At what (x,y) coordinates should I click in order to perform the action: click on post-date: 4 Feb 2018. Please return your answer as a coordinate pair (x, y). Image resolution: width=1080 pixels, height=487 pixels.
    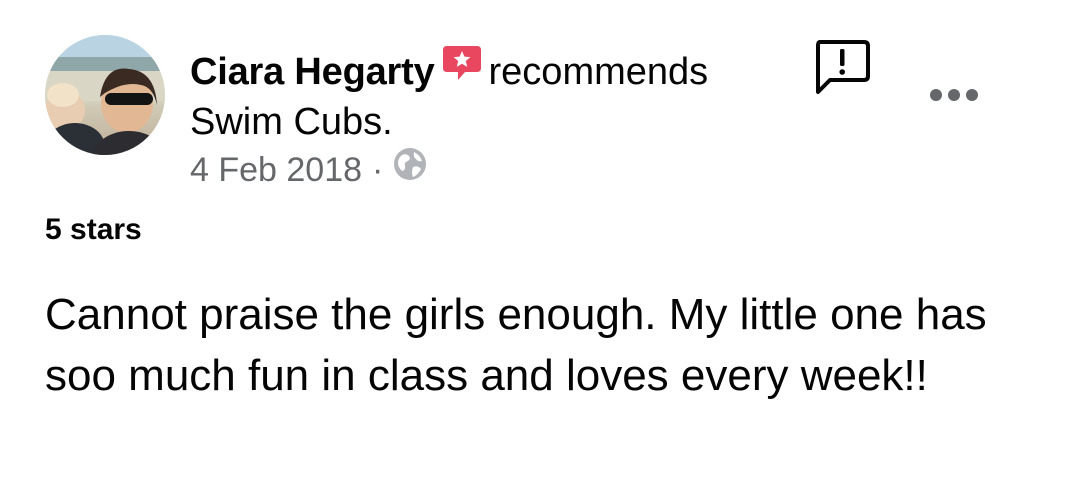
    Looking at the image, I should click on (276, 170).